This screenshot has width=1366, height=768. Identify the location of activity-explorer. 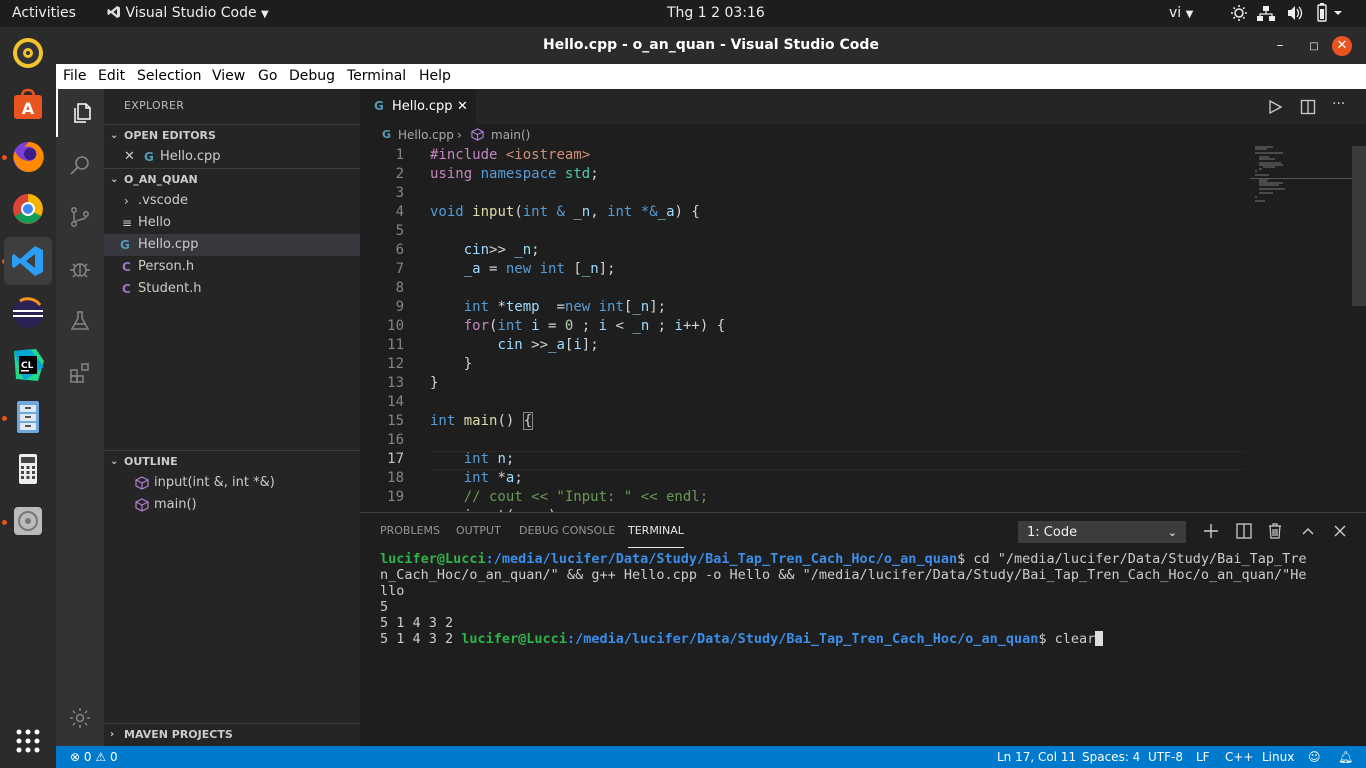
(80, 113).